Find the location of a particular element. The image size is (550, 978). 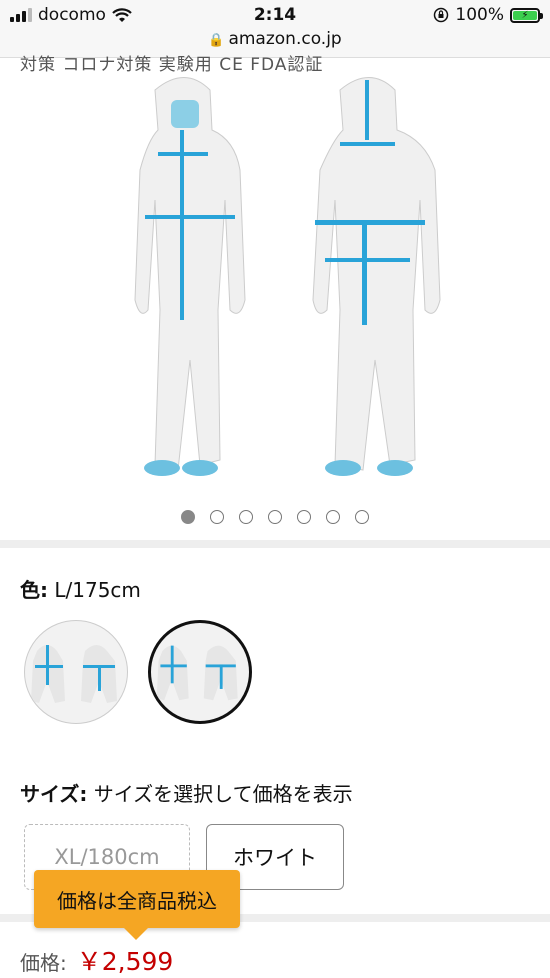

orientation-lock-icon is located at coordinates (441, 15).